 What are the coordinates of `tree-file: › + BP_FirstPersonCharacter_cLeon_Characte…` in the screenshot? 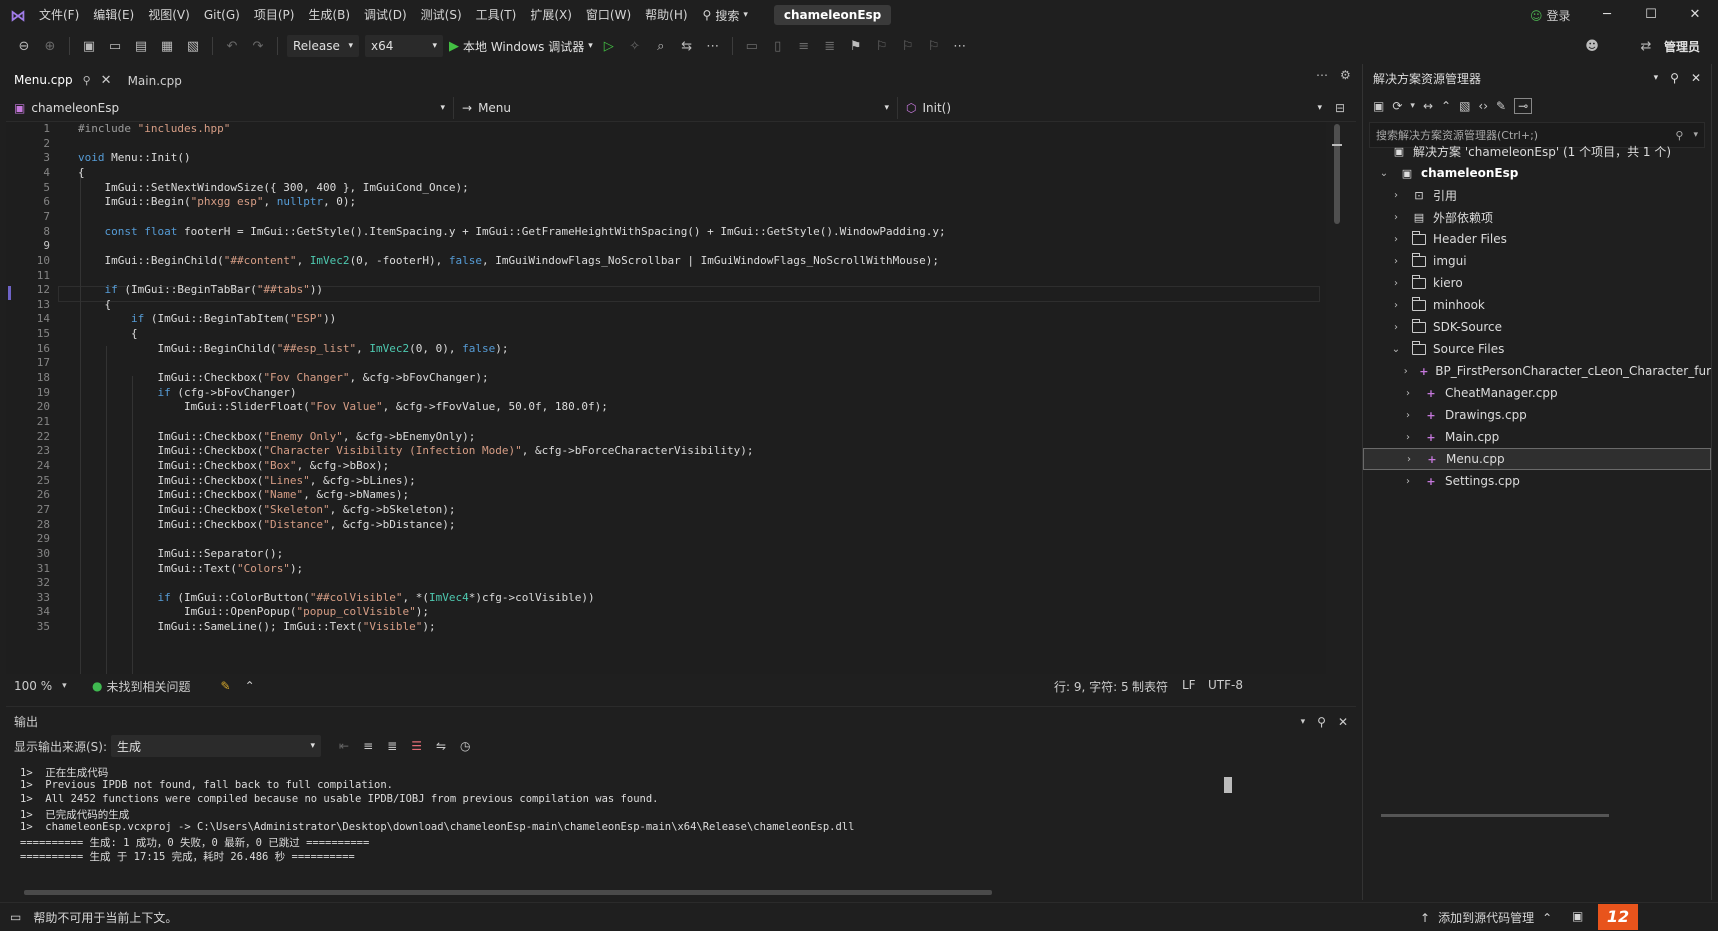 It's located at (1537, 371).